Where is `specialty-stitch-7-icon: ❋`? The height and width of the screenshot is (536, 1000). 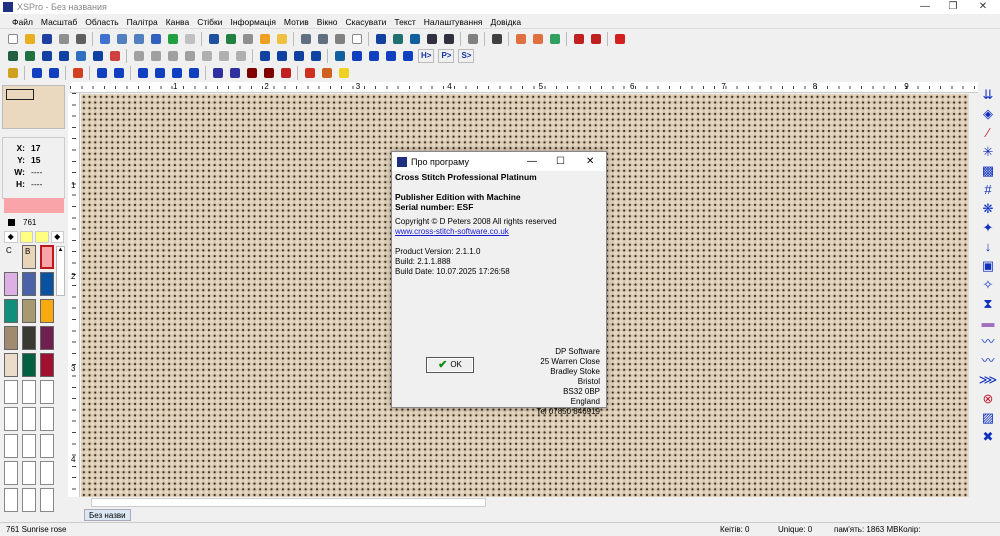
specialty-stitch-7-icon: ❋ is located at coordinates (988, 208).